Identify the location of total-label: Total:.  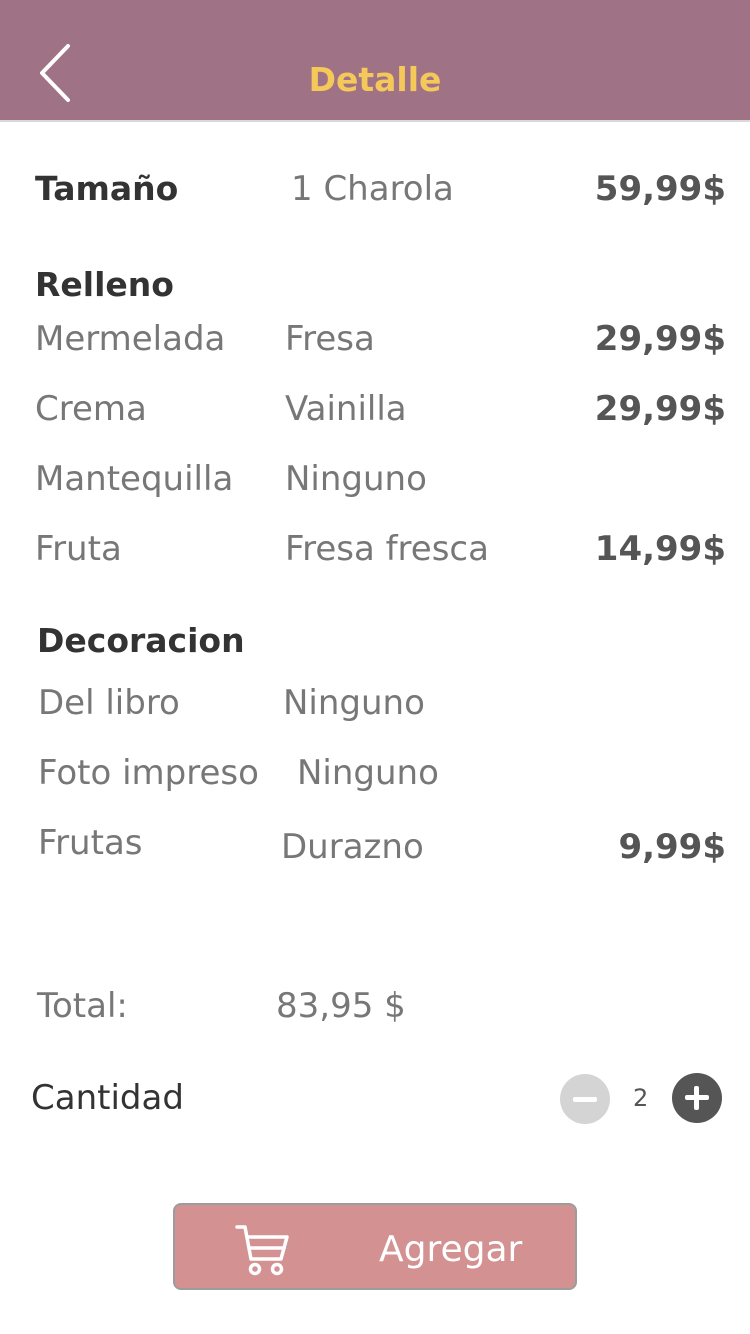
(82, 1006).